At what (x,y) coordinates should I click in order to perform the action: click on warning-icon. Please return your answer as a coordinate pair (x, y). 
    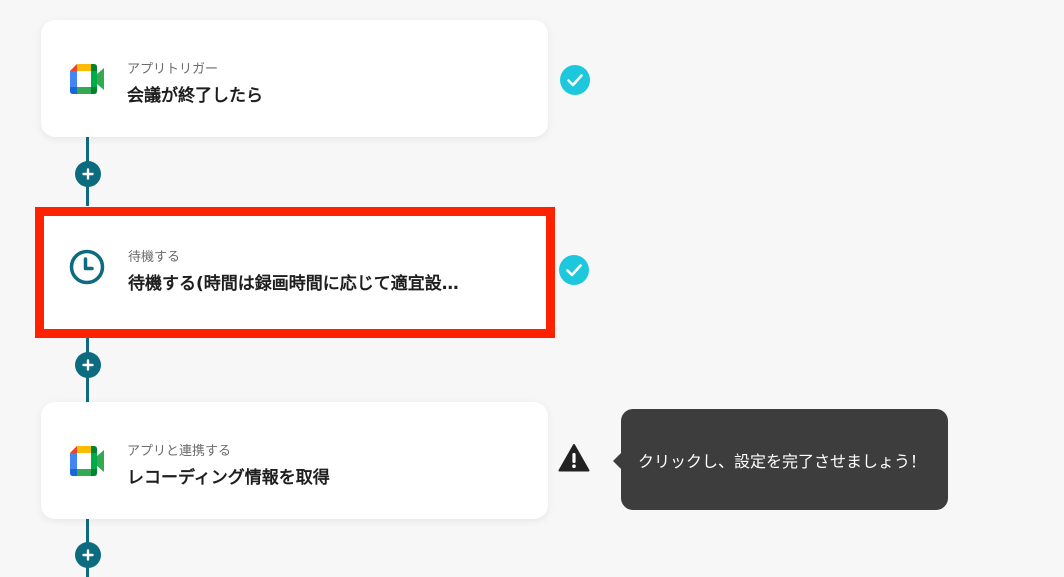
    Looking at the image, I should click on (574, 458).